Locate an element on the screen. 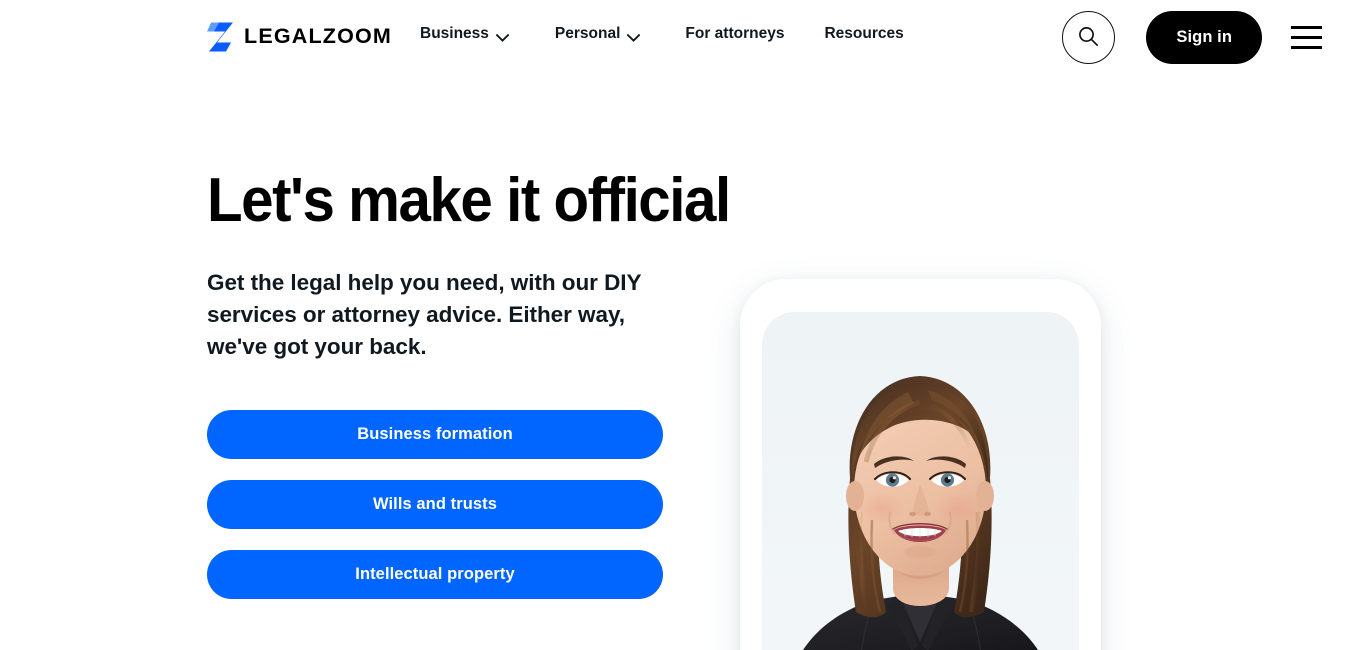  legalzoom-z-logo-icon is located at coordinates (220, 36).